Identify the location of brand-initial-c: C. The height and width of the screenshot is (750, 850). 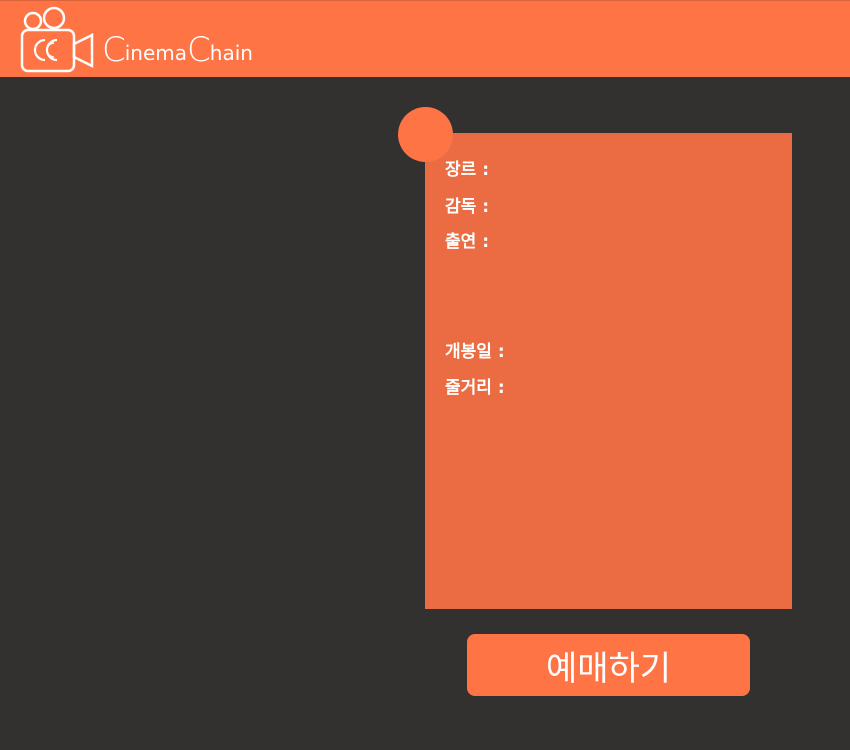
(114, 50).